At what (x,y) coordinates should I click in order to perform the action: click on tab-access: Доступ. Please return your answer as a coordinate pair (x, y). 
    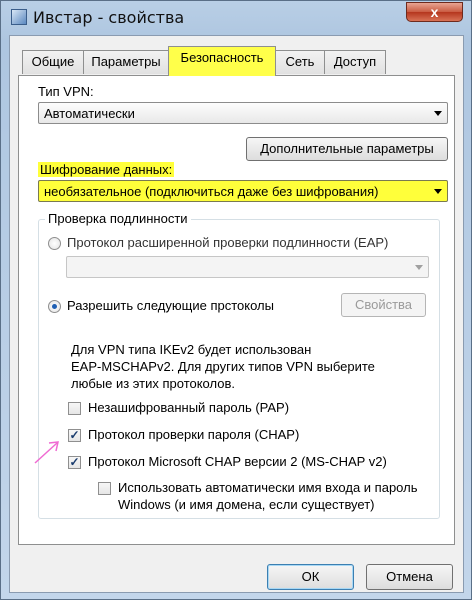
    Looking at the image, I should click on (355, 62).